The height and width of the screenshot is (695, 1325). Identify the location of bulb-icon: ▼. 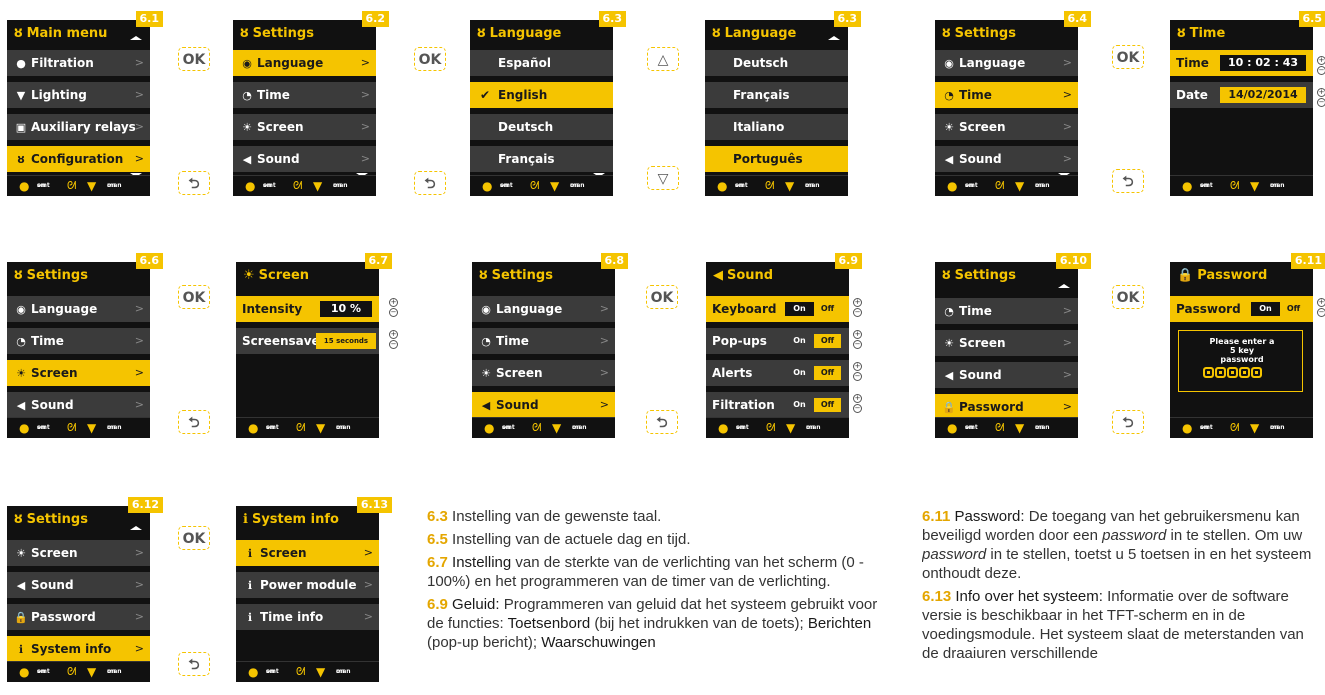
(557, 428).